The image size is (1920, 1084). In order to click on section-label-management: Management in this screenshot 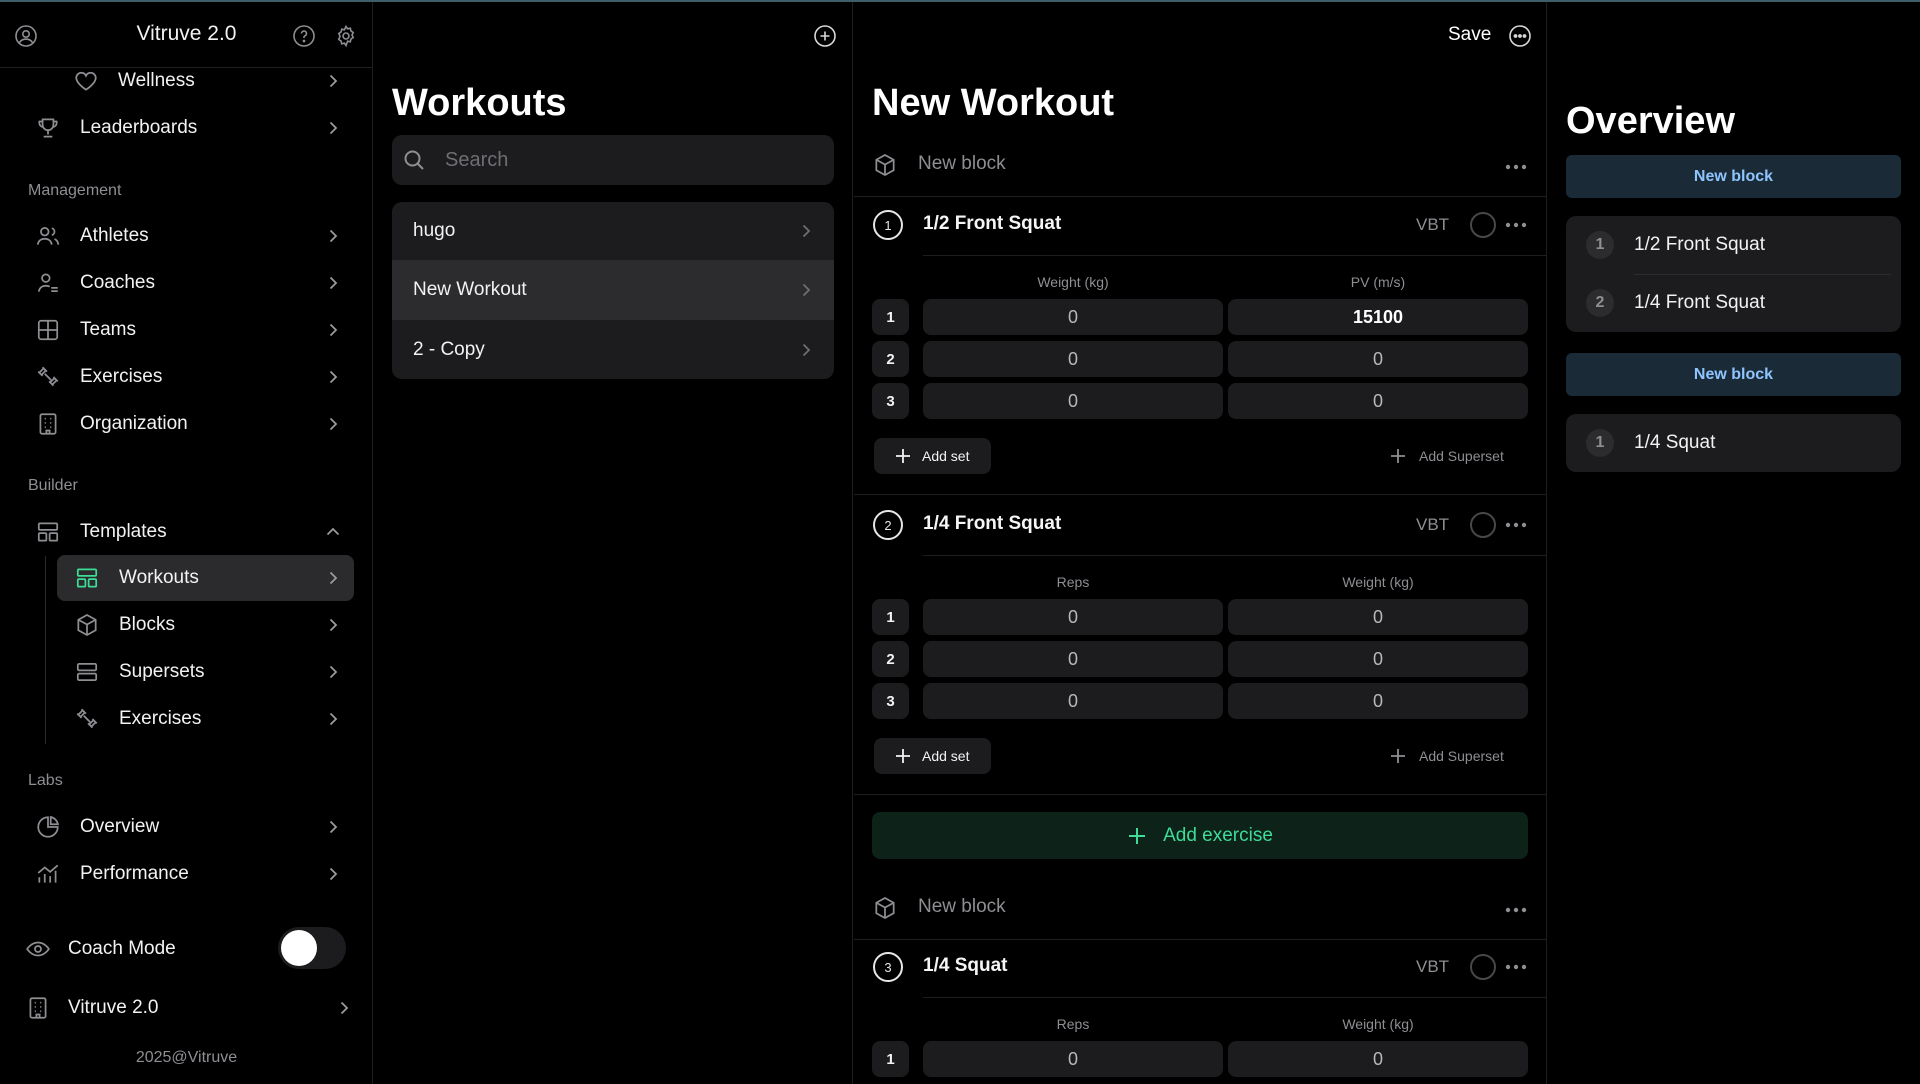, I will do `click(75, 190)`.